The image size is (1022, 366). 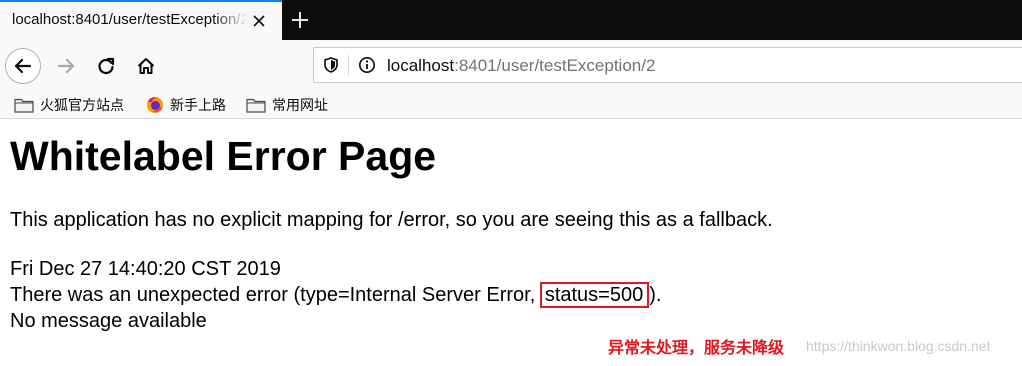 What do you see at coordinates (223, 156) in the screenshot?
I see `page-title: Whitelabel Error Page` at bounding box center [223, 156].